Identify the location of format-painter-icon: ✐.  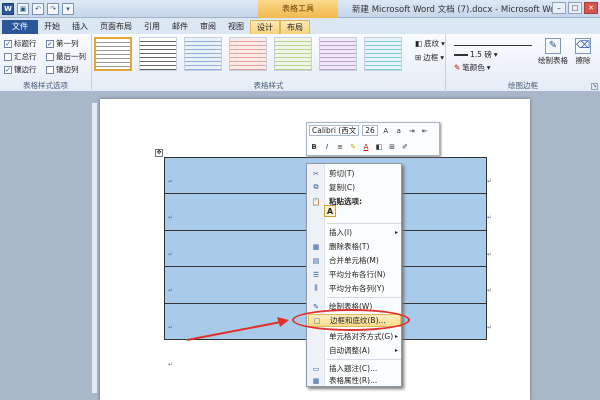
(405, 147).